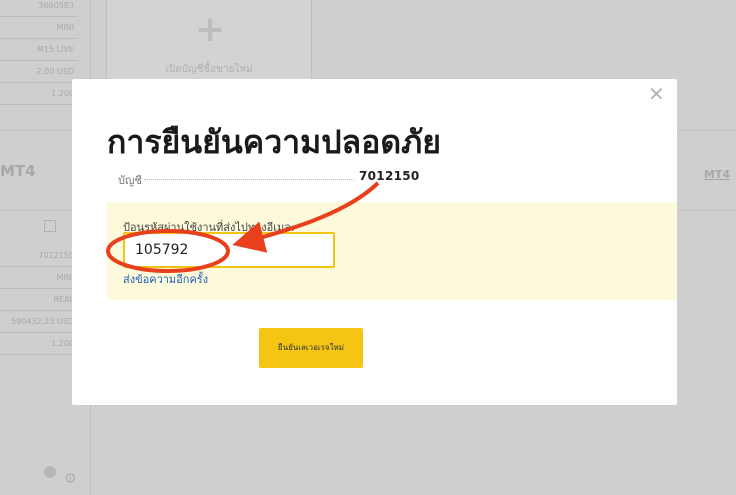 The image size is (736, 495). Describe the element at coordinates (50, 226) in the screenshot. I see `lock-icon` at that location.